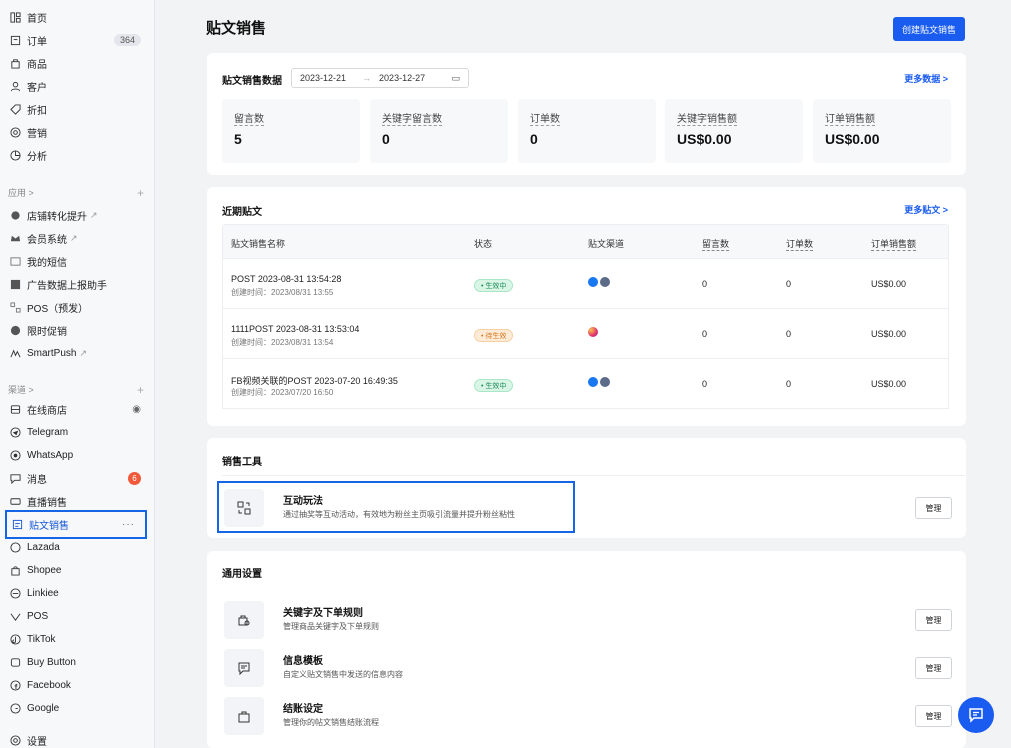 This screenshot has height=748, width=1011. What do you see at coordinates (78, 193) in the screenshot?
I see `apps-section-header: 应用 > +` at bounding box center [78, 193].